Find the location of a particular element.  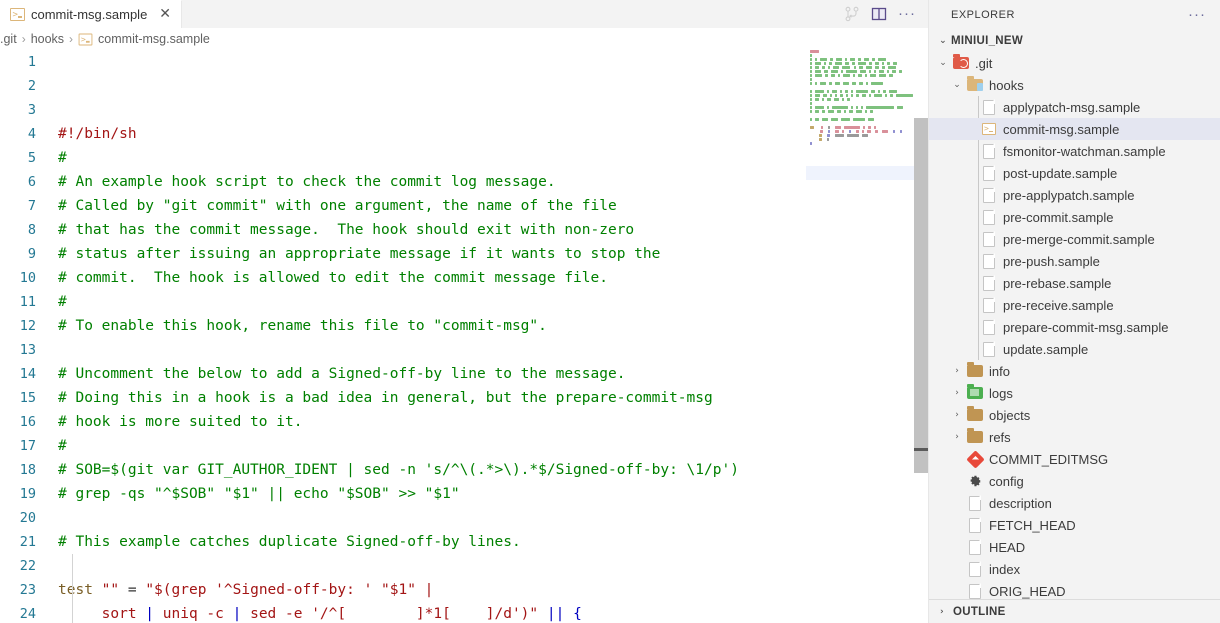

folder-open-icon is located at coordinates (975, 83).